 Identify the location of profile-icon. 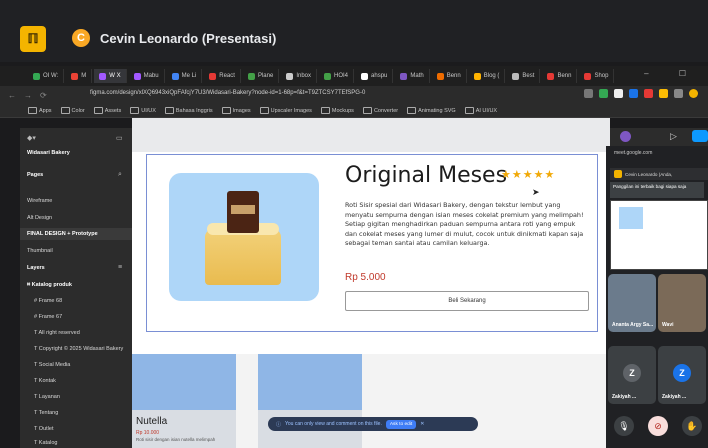
(693, 93).